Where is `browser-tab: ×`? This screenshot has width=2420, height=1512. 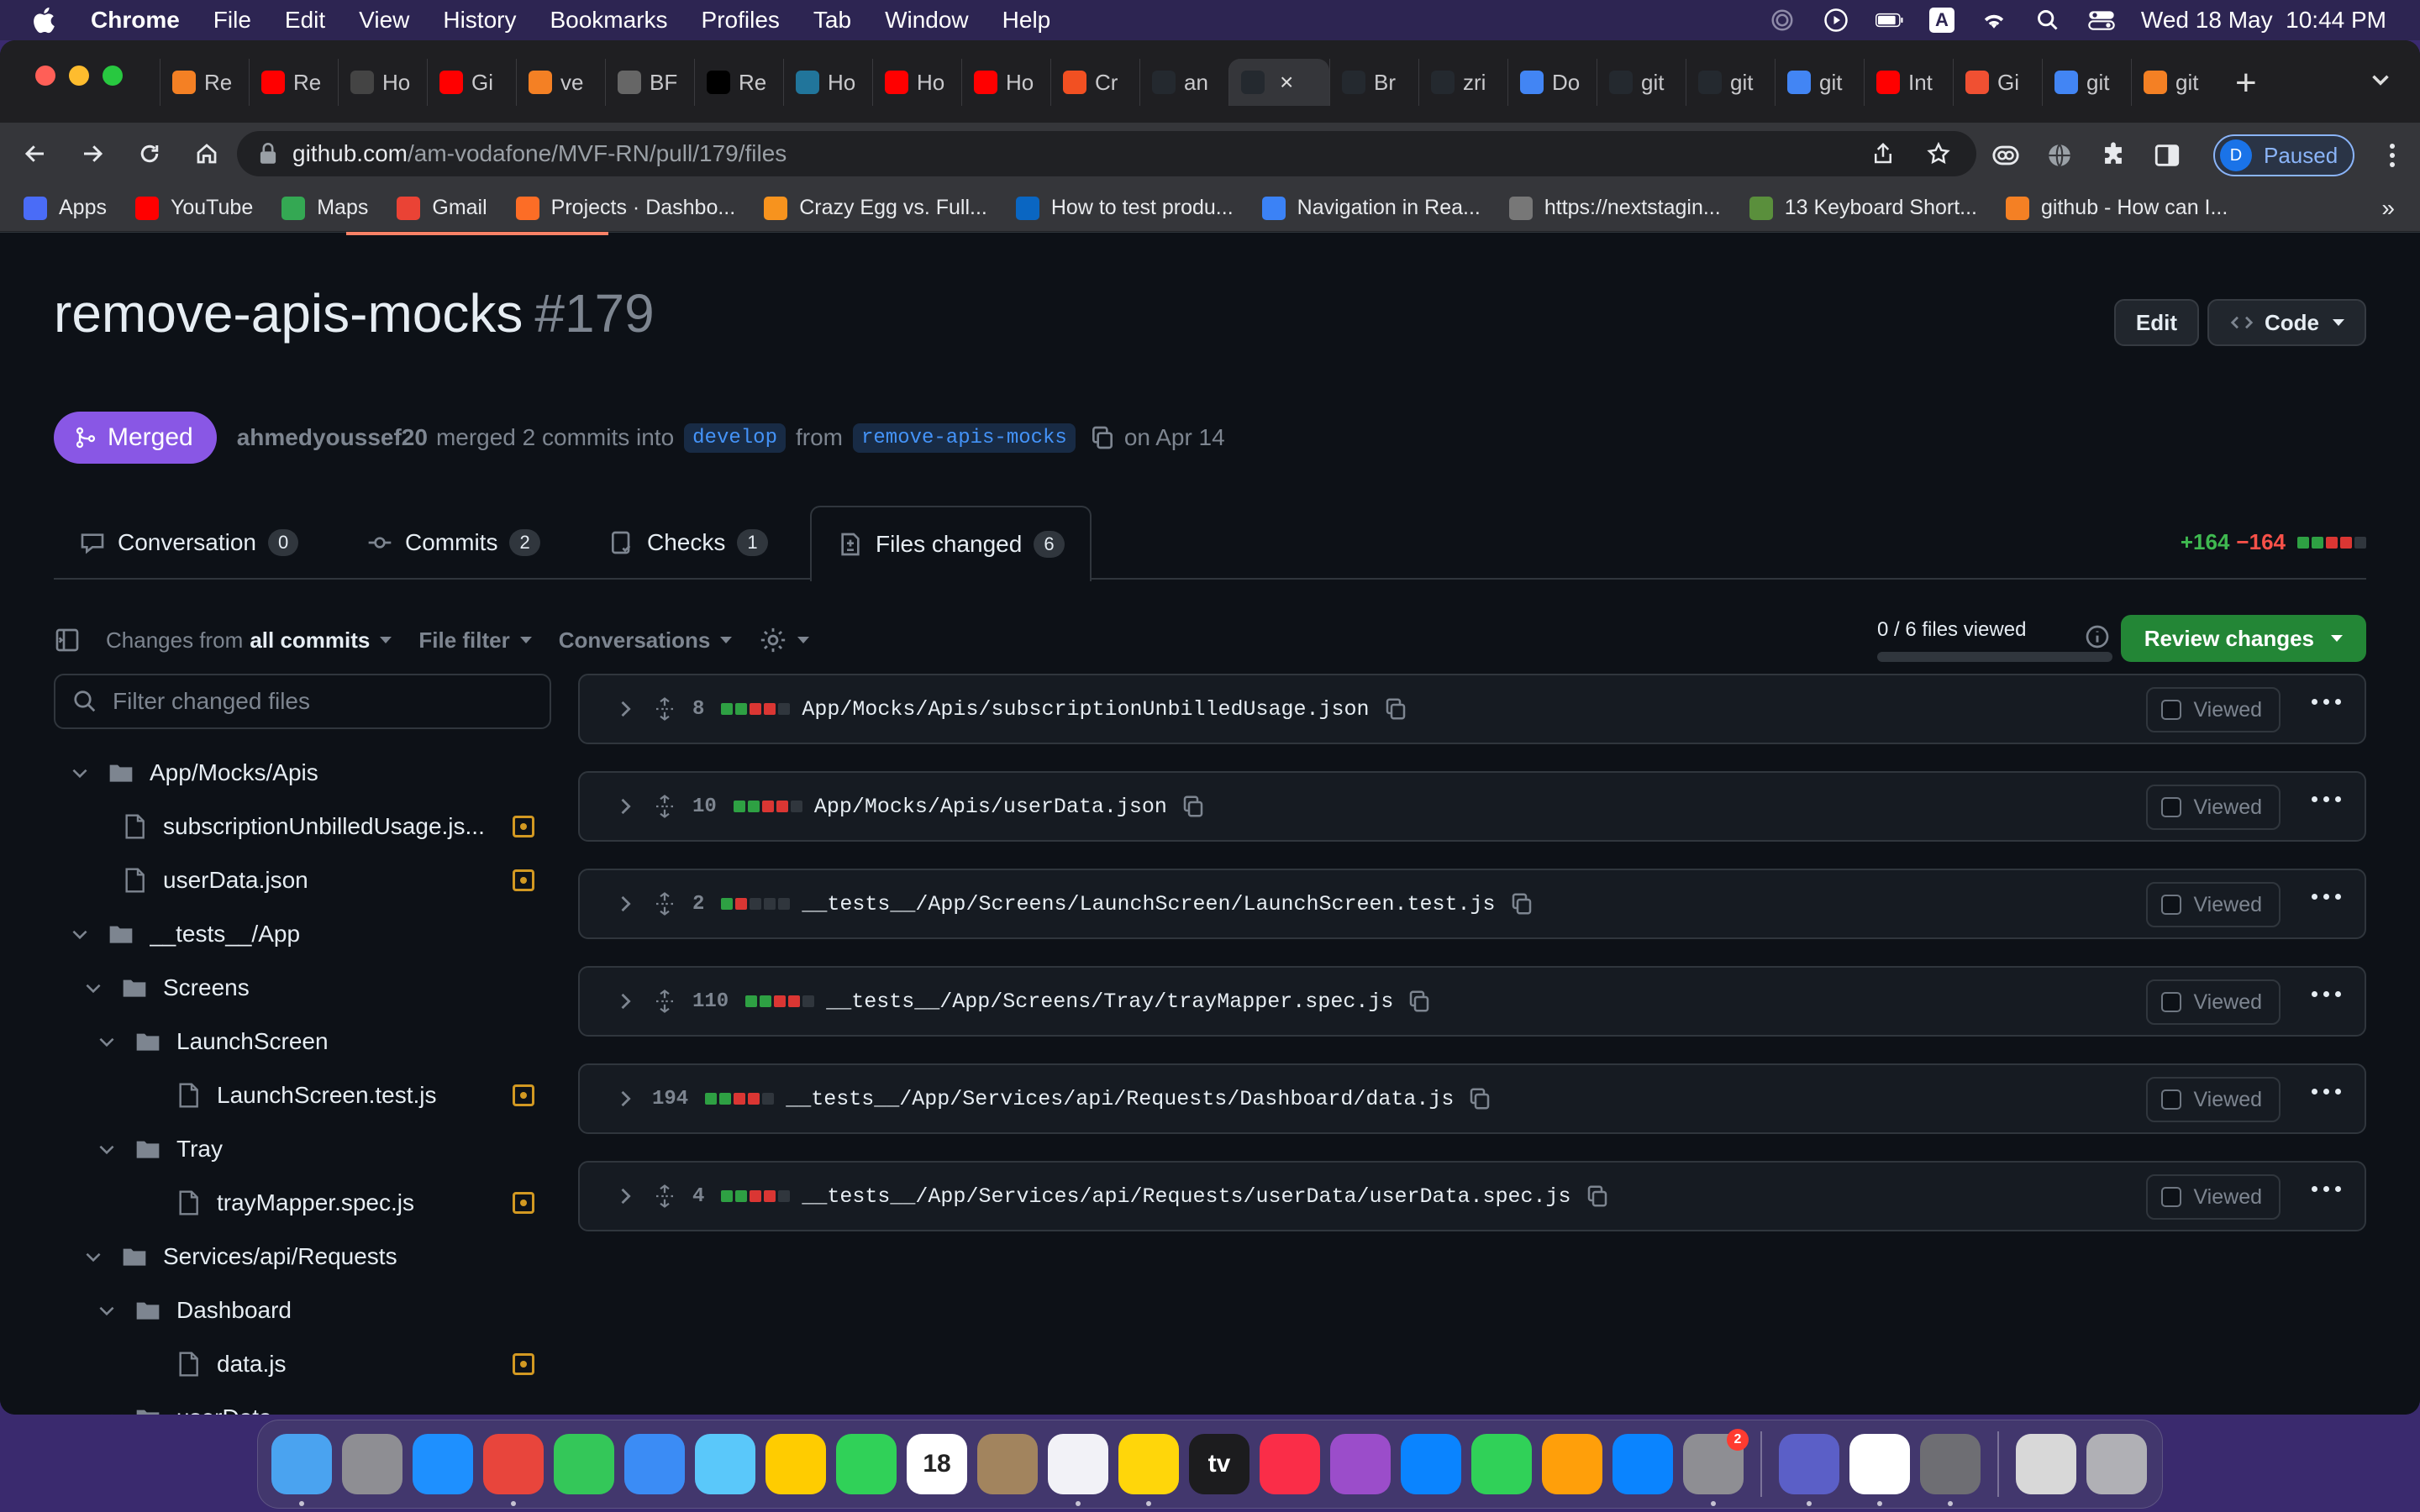 browser-tab: × is located at coordinates (1278, 82).